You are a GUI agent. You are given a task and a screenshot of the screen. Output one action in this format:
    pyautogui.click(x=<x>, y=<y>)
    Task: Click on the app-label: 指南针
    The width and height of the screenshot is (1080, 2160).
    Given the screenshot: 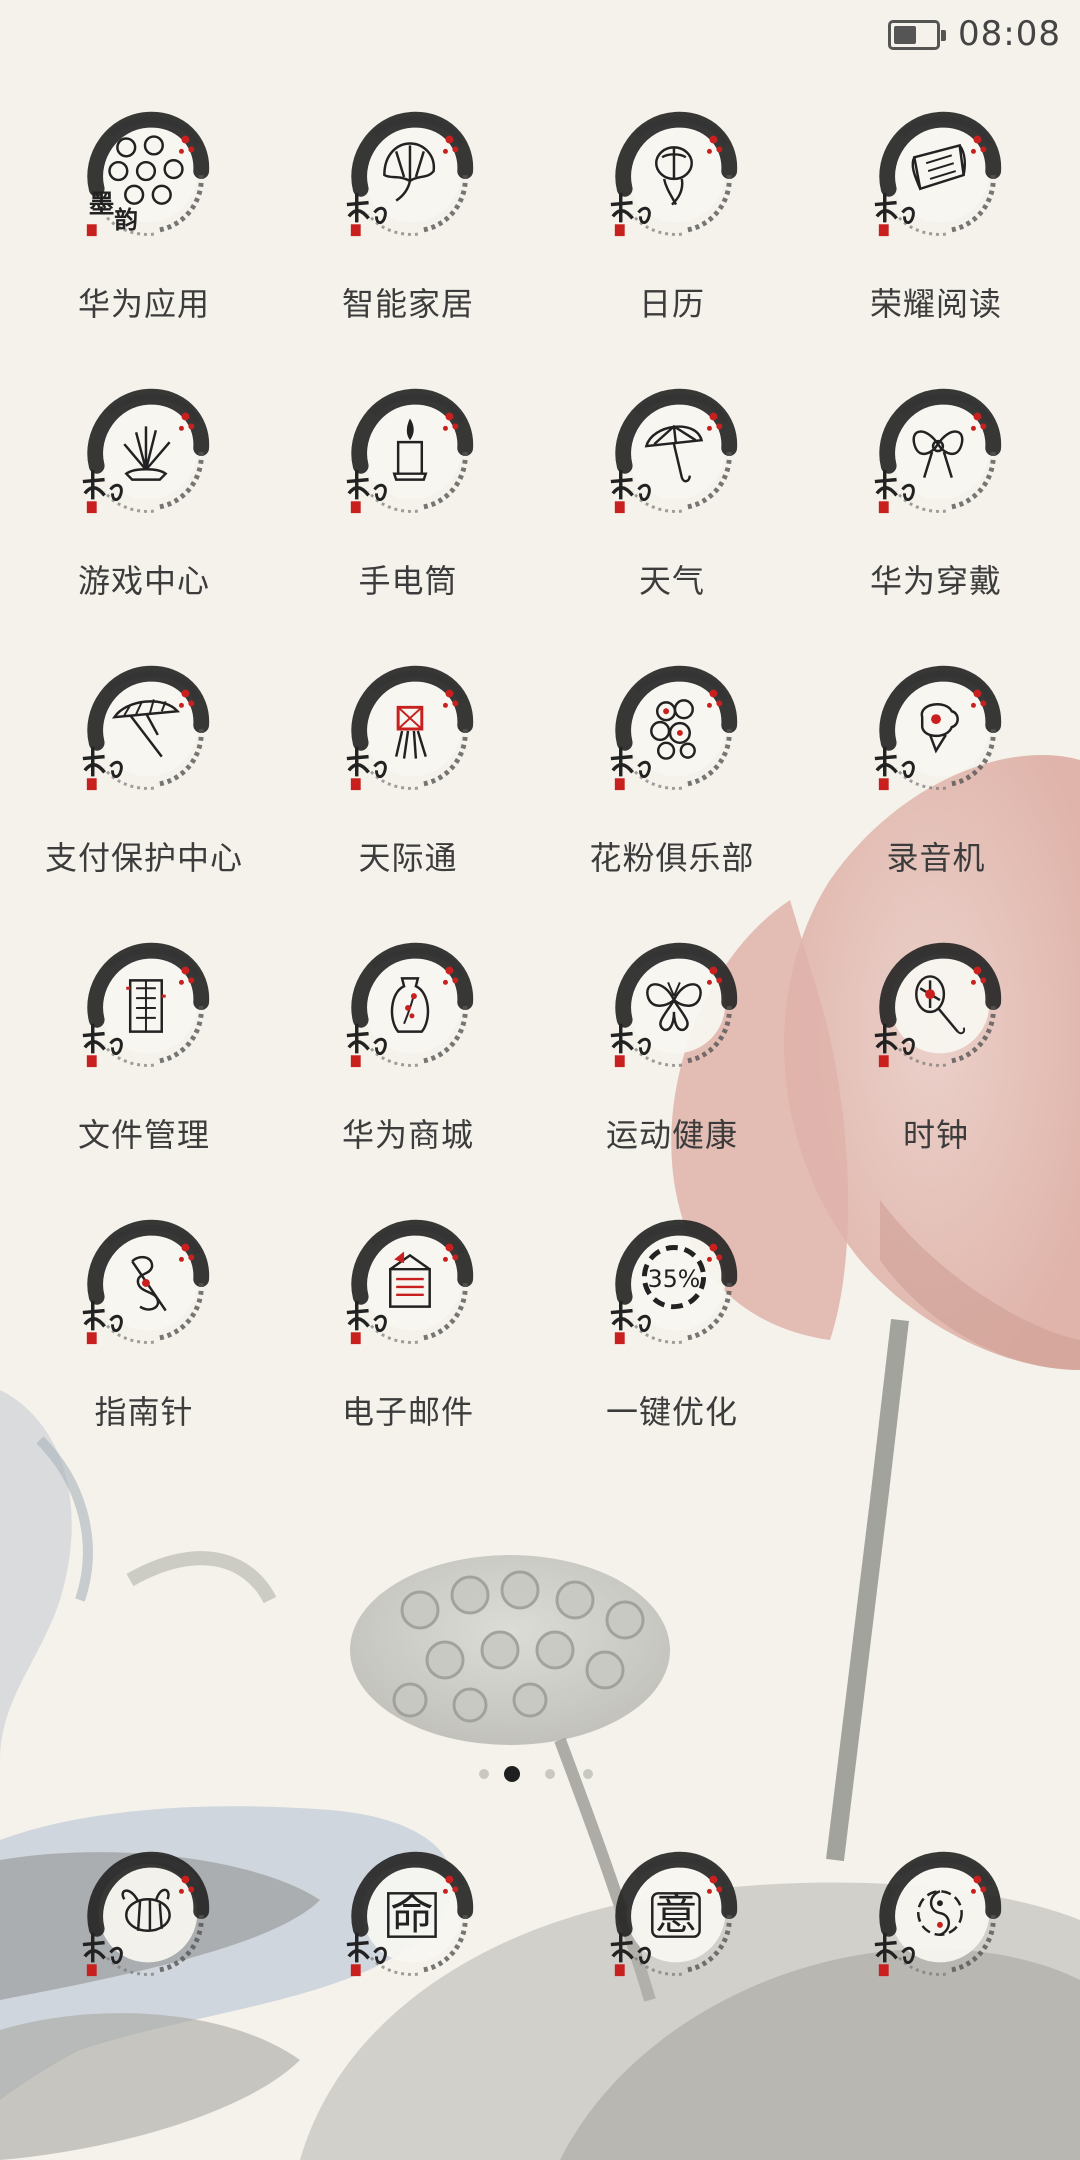 What is the action you would take?
    pyautogui.click(x=144, y=1412)
    